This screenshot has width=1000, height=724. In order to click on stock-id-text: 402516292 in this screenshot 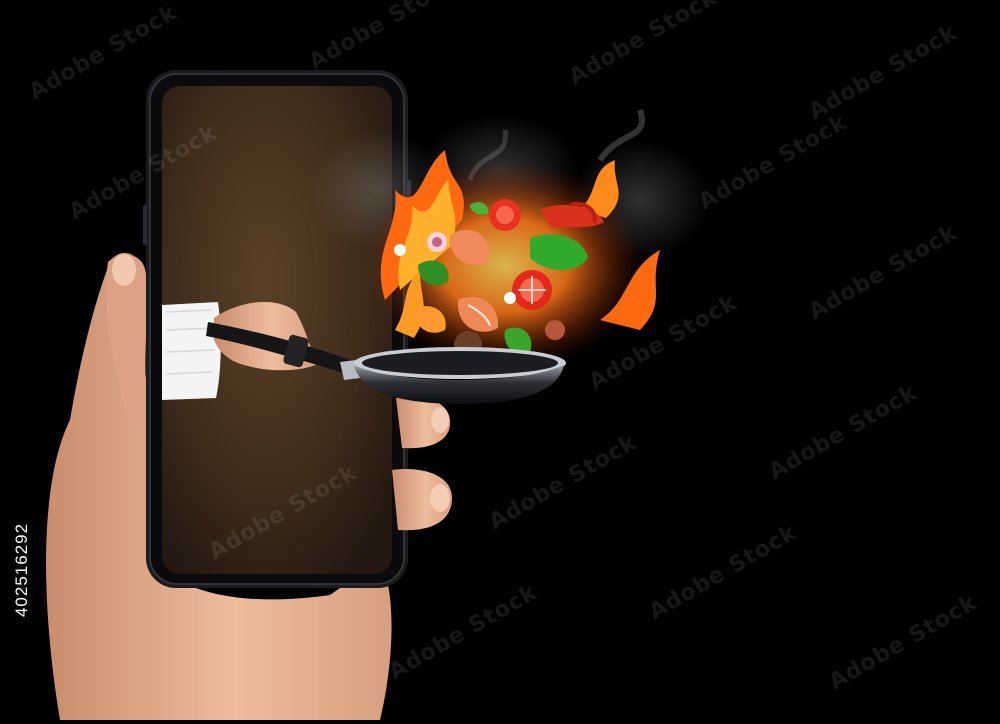, I will do `click(21, 570)`.